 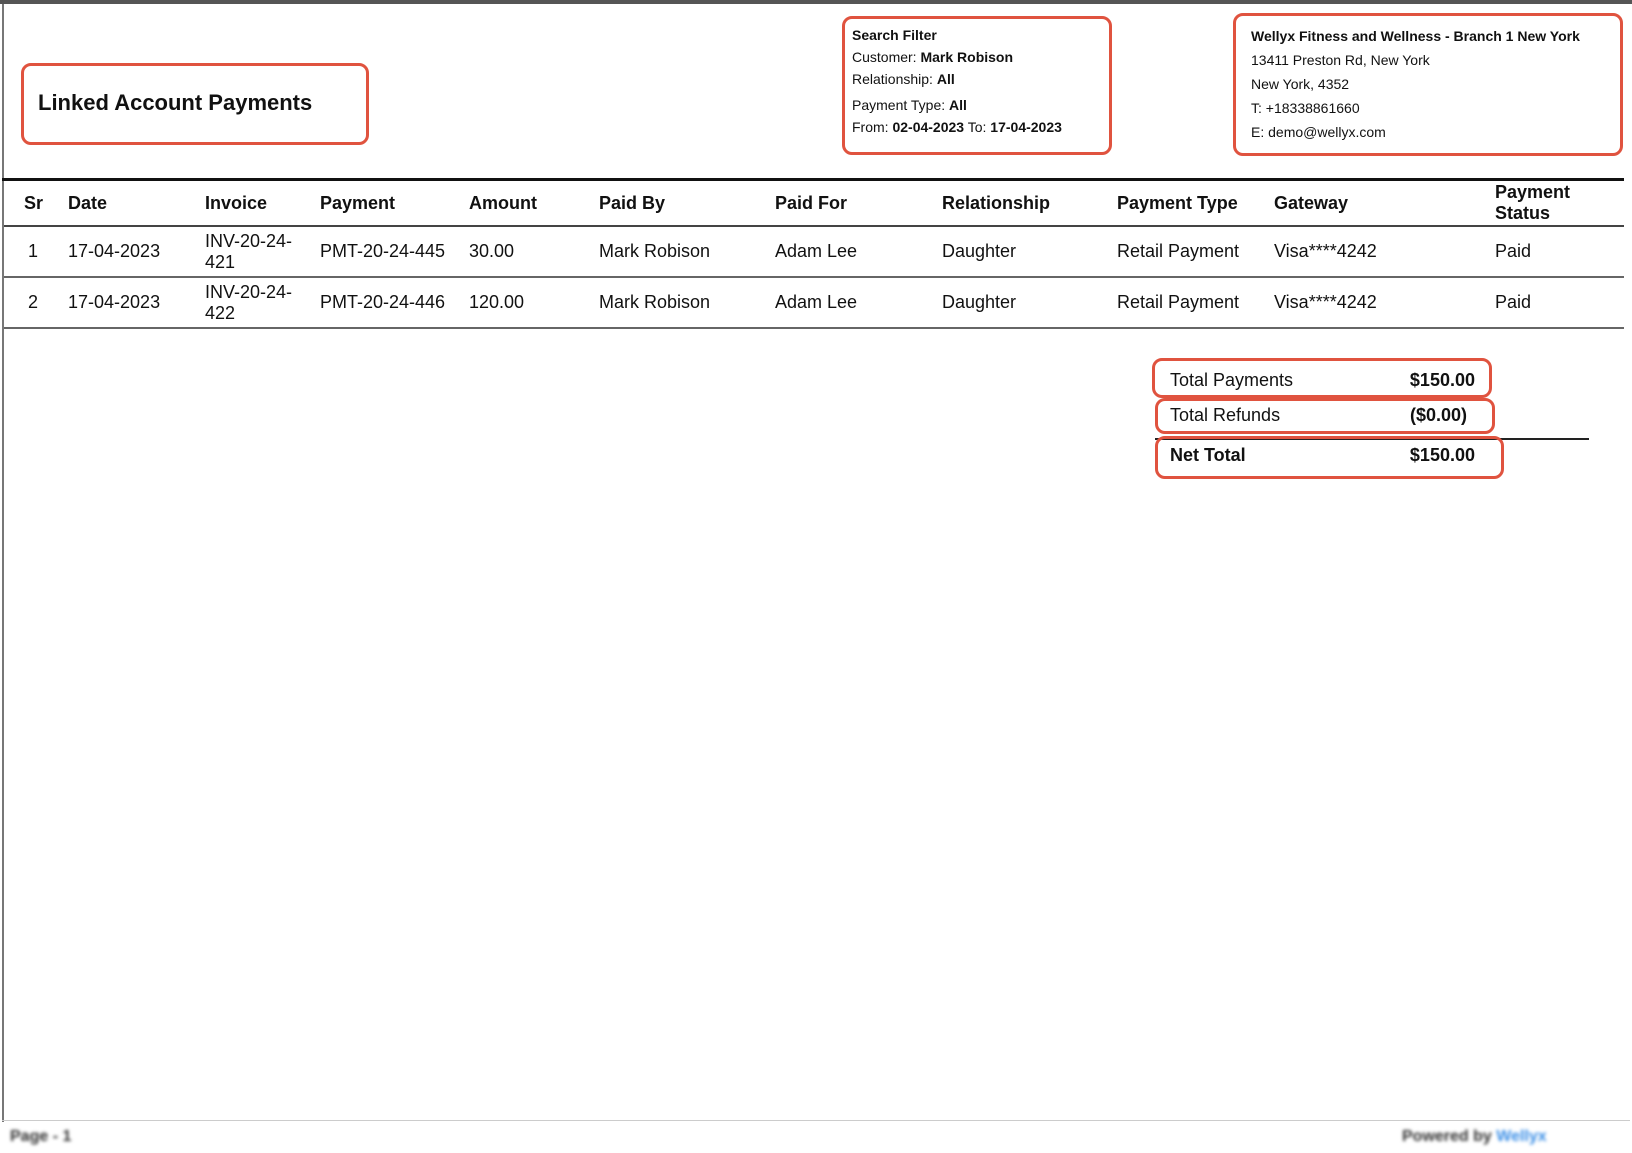 What do you see at coordinates (977, 127) in the screenshot?
I see `to-label: To:` at bounding box center [977, 127].